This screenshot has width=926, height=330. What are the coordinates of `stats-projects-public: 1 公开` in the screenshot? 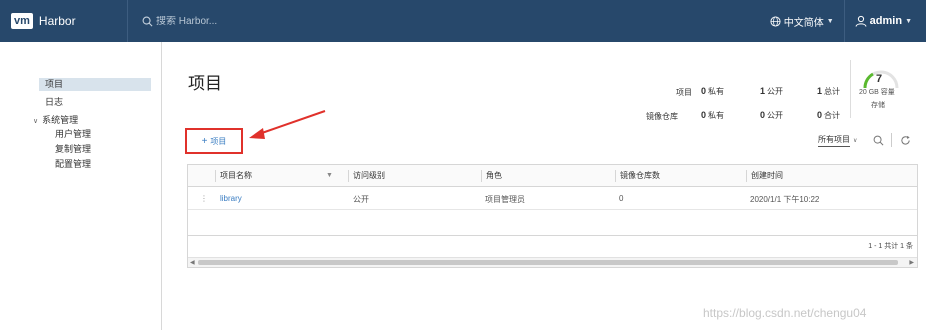 It's located at (772, 91).